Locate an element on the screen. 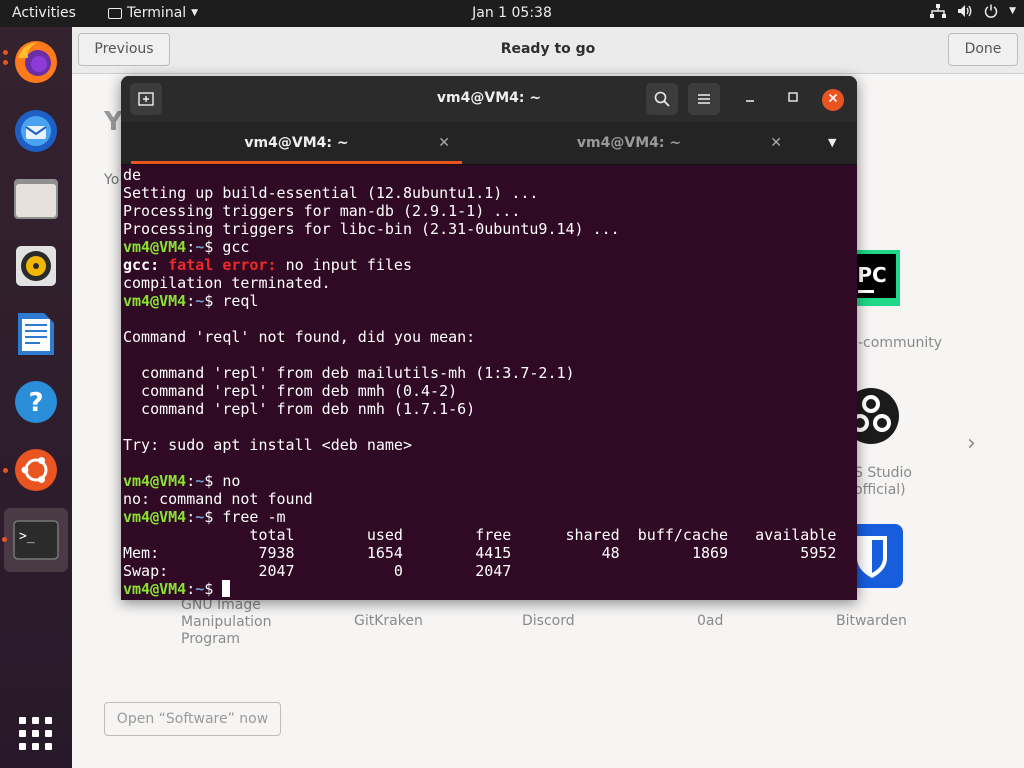 The height and width of the screenshot is (768, 1024). top-bar: Activities Terminal ▼ Jan 1 05:38 ▼ is located at coordinates (512, 13).